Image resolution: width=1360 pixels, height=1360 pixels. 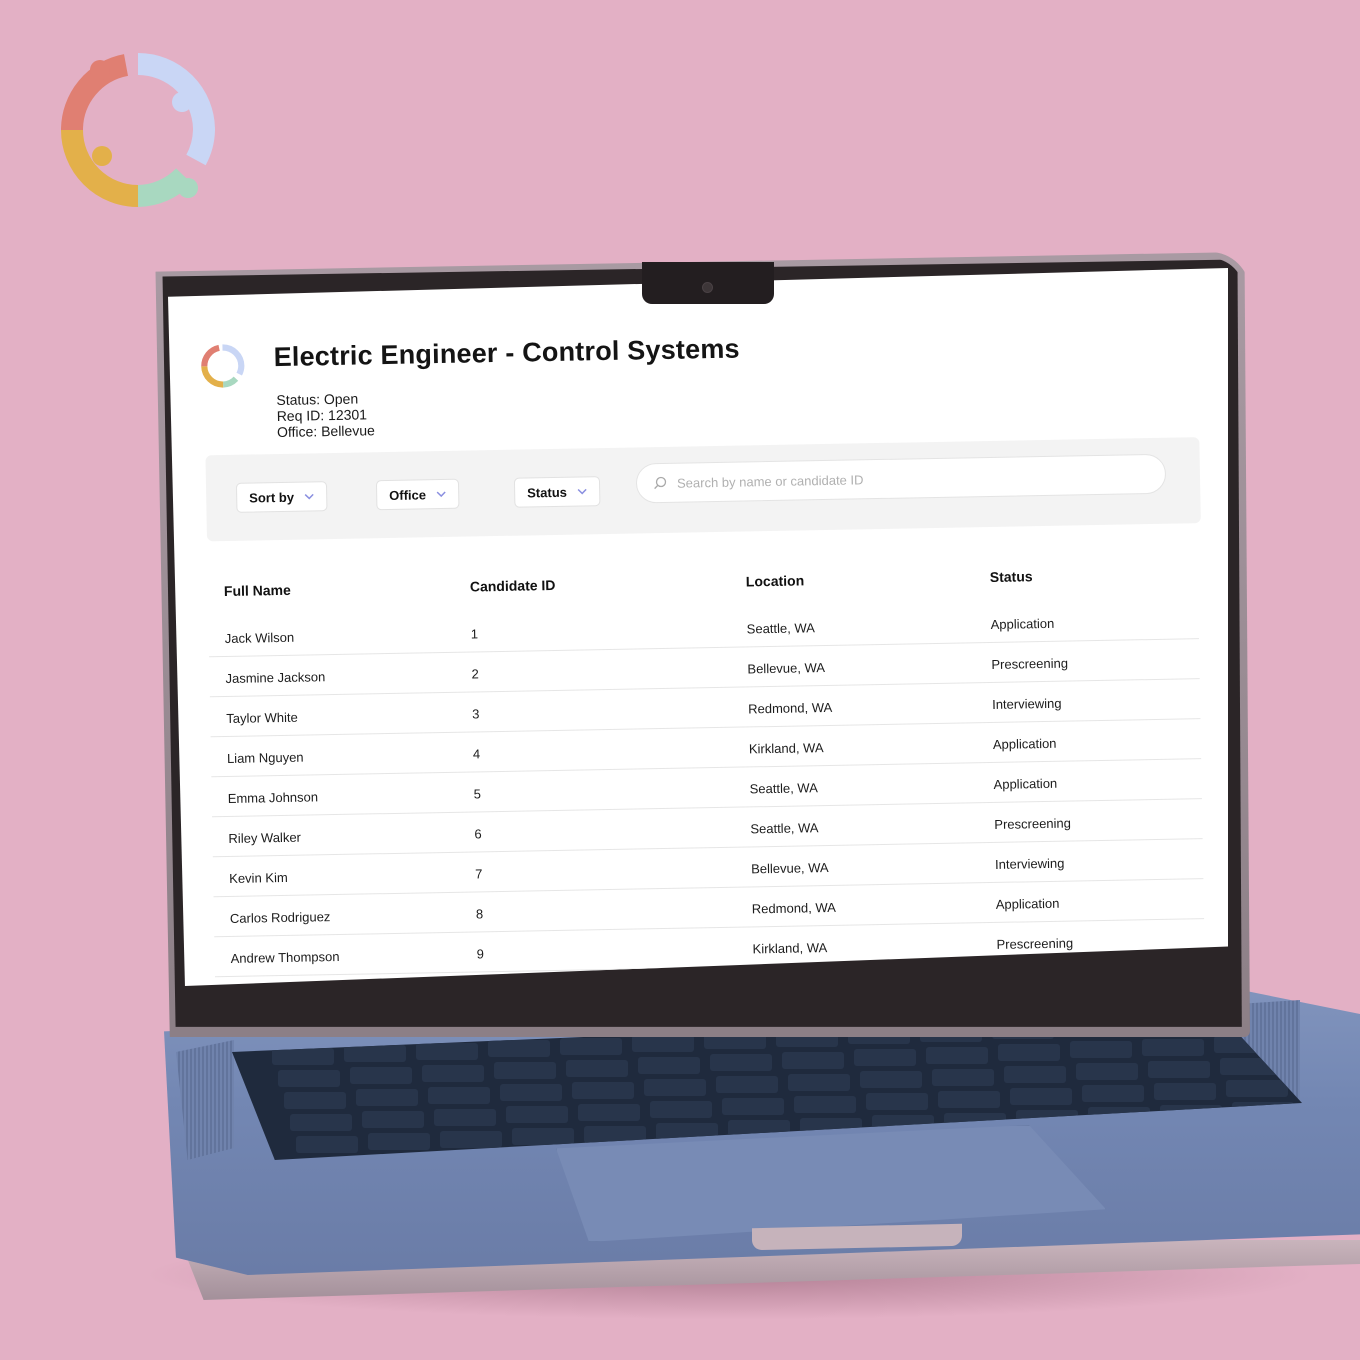 I want to click on search-icon, so click(x=660, y=483).